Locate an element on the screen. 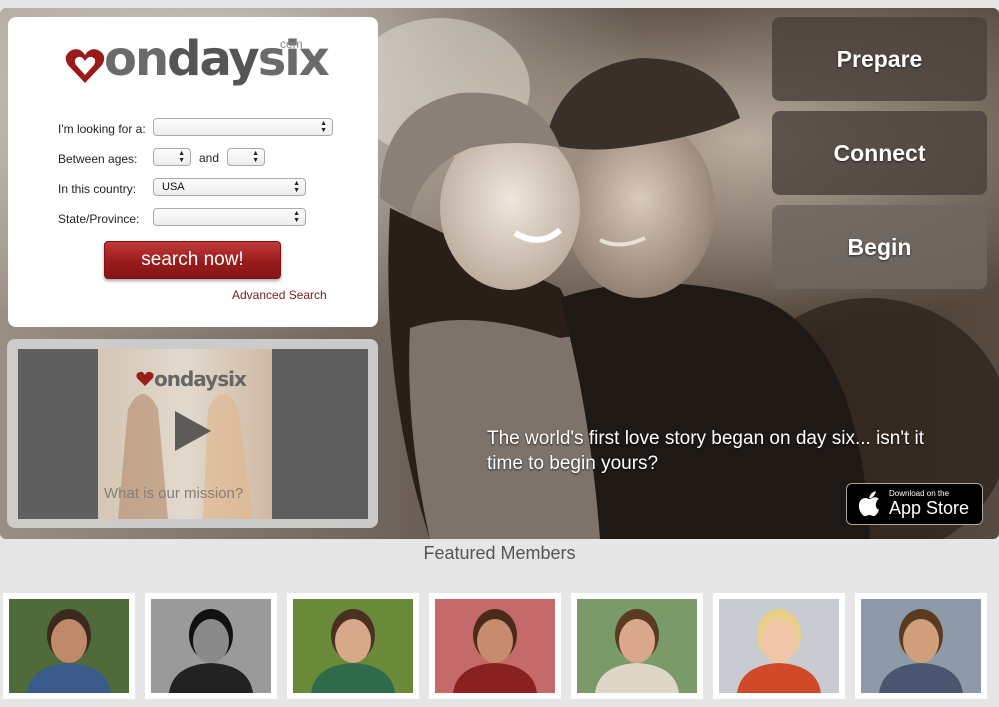 This screenshot has width=999, height=707. app-store-badge: Download on the App Store is located at coordinates (914, 504).